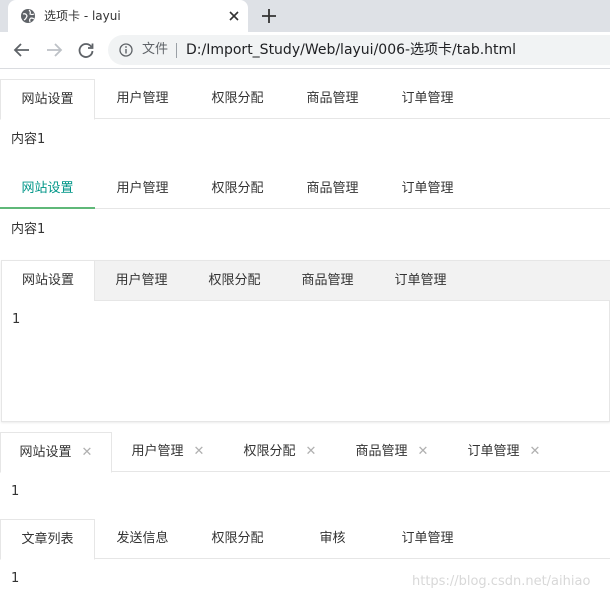  What do you see at coordinates (126, 50) in the screenshot?
I see `info-icon` at bounding box center [126, 50].